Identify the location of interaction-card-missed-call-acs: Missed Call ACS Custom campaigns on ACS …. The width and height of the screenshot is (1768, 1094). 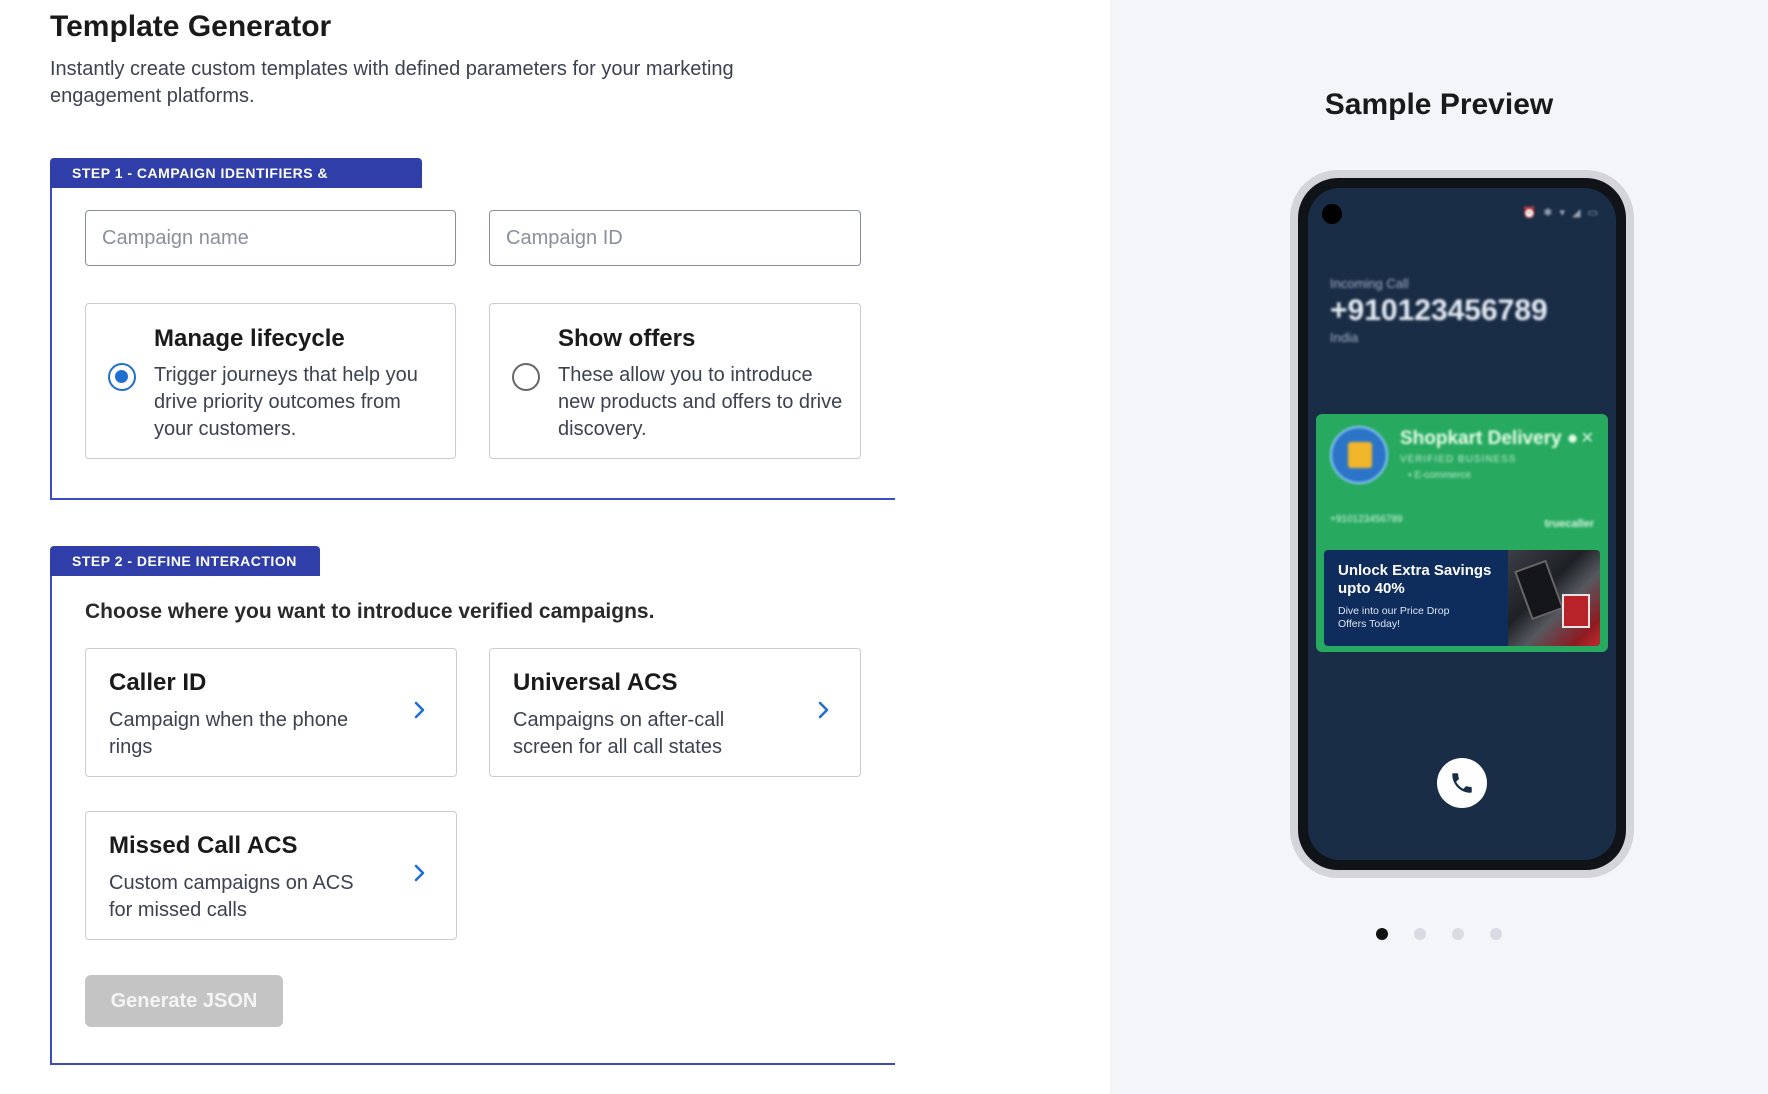
(271, 875).